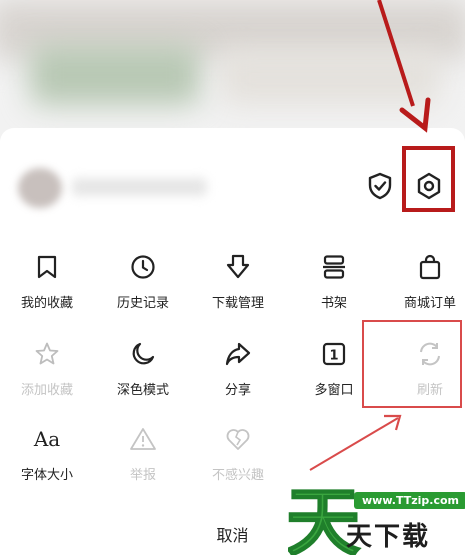  What do you see at coordinates (376, 516) in the screenshot?
I see `watermark-logo: 天 www.TTzip.com 天下载` at bounding box center [376, 516].